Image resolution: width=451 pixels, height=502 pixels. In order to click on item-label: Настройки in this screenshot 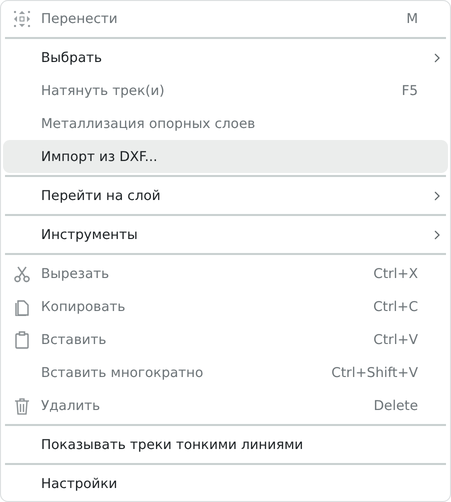, I will do `click(79, 484)`.